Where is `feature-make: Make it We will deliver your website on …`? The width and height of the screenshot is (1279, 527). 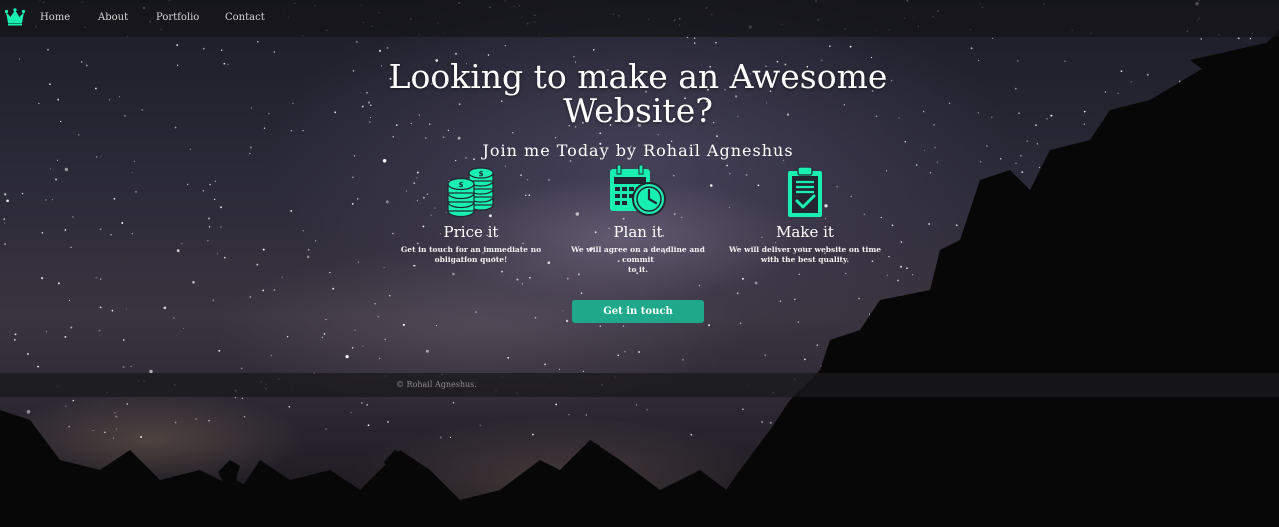 feature-make: Make it We will deliver your website on … is located at coordinates (805, 216).